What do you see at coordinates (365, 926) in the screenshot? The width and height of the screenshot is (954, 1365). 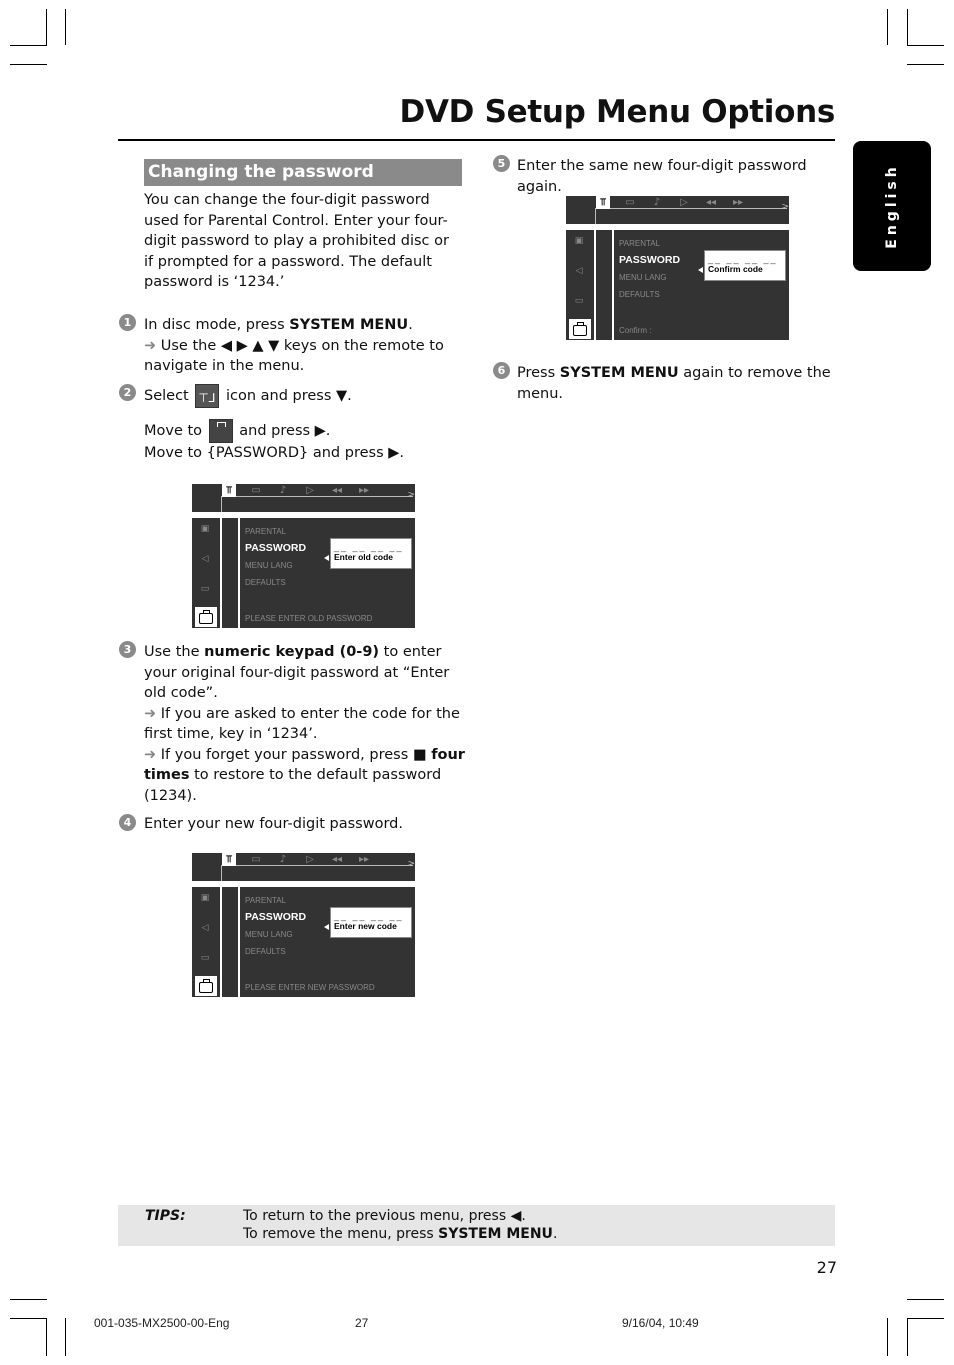 I see `popup-label: Enter new code` at bounding box center [365, 926].